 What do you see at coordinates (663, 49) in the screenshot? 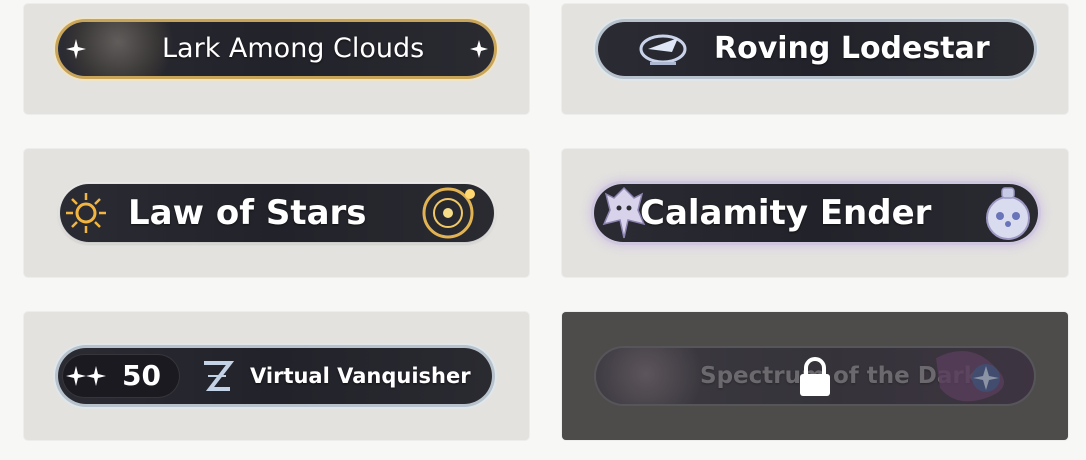
I see `lodestar-emblem-icon` at bounding box center [663, 49].